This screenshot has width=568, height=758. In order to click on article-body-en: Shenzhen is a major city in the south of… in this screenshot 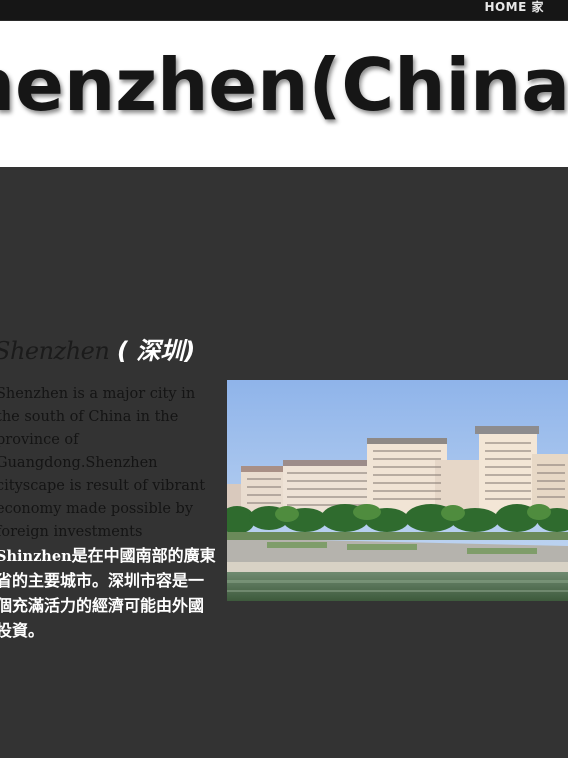, I will do `click(103, 463)`.